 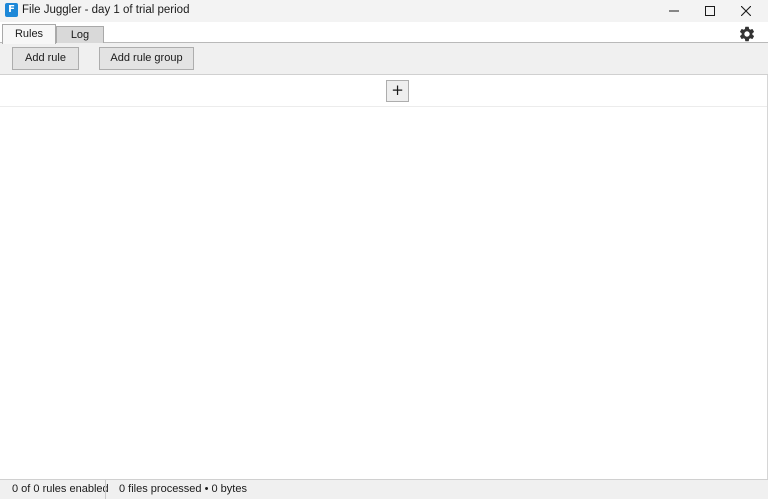 What do you see at coordinates (80, 34) in the screenshot?
I see `tab-log: Log` at bounding box center [80, 34].